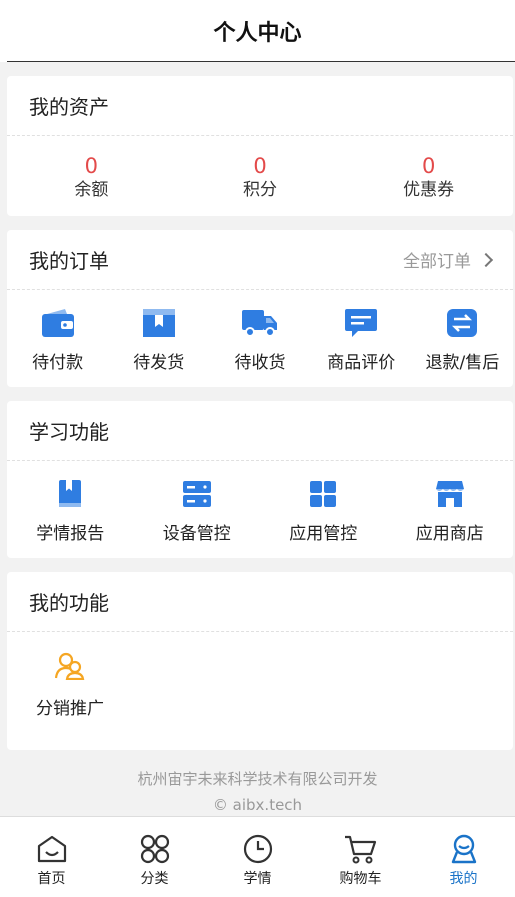 The image size is (515, 897). I want to click on all-orders-link: 全部订单, so click(448, 259).